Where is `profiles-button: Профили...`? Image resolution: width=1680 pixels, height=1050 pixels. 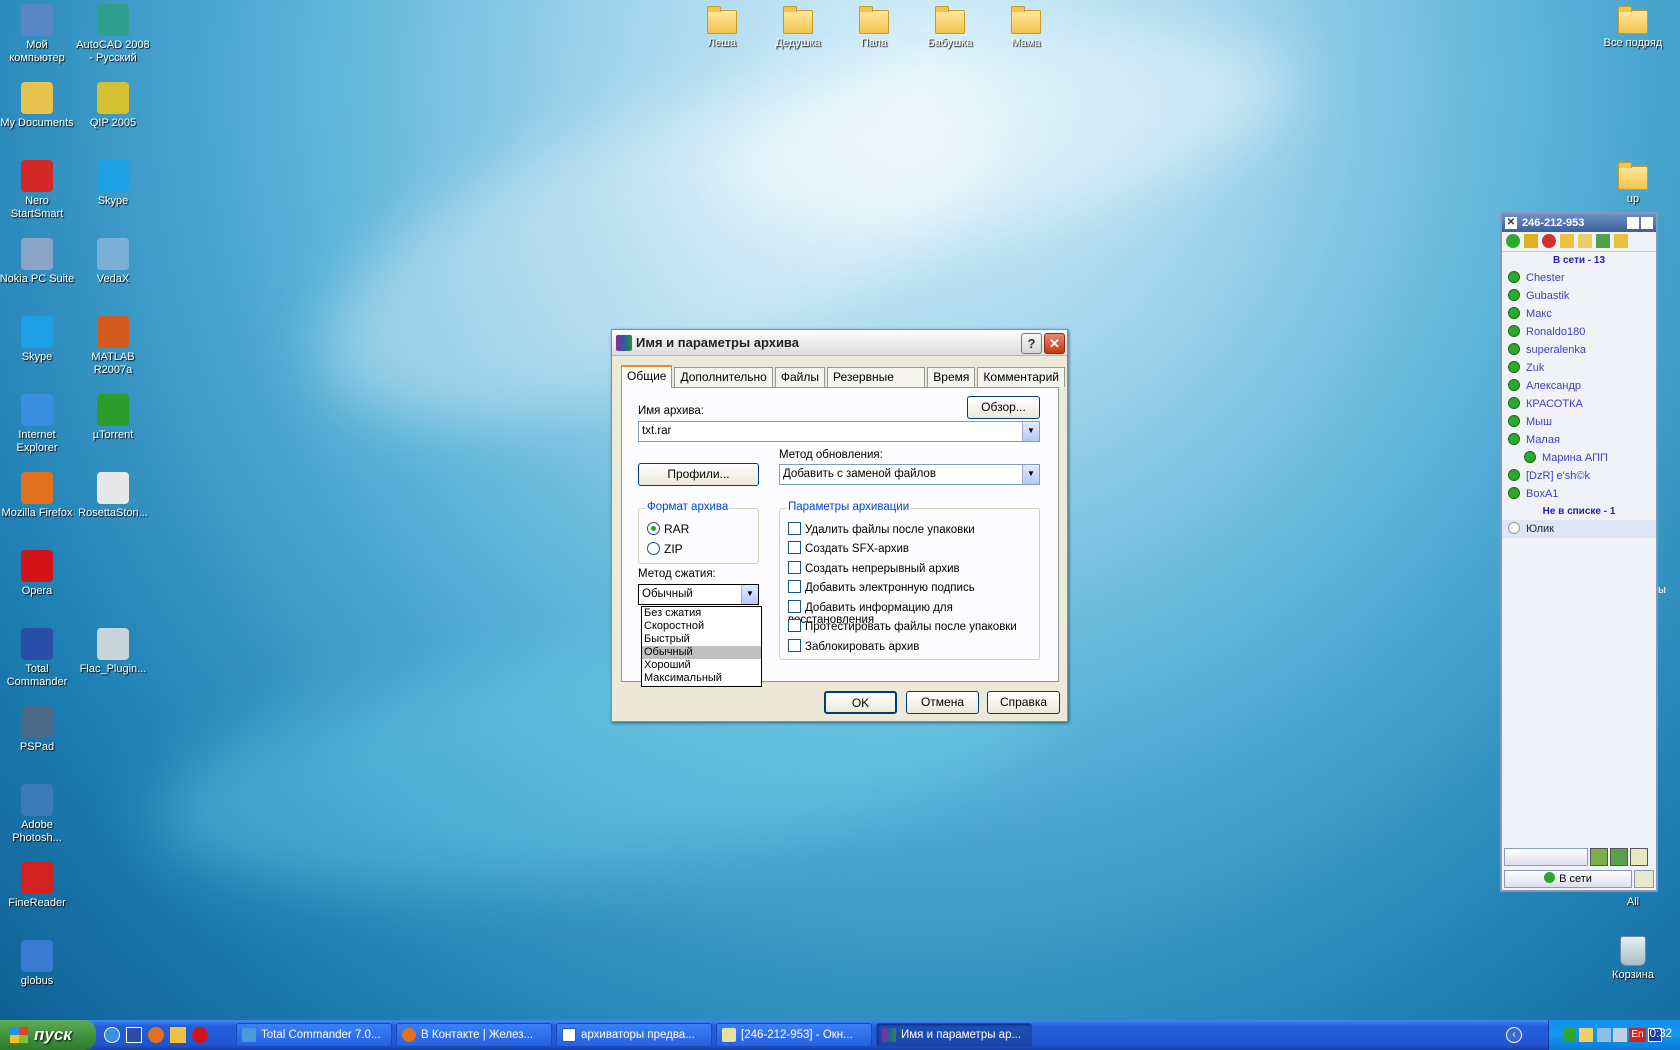 profiles-button: Профили... is located at coordinates (698, 474).